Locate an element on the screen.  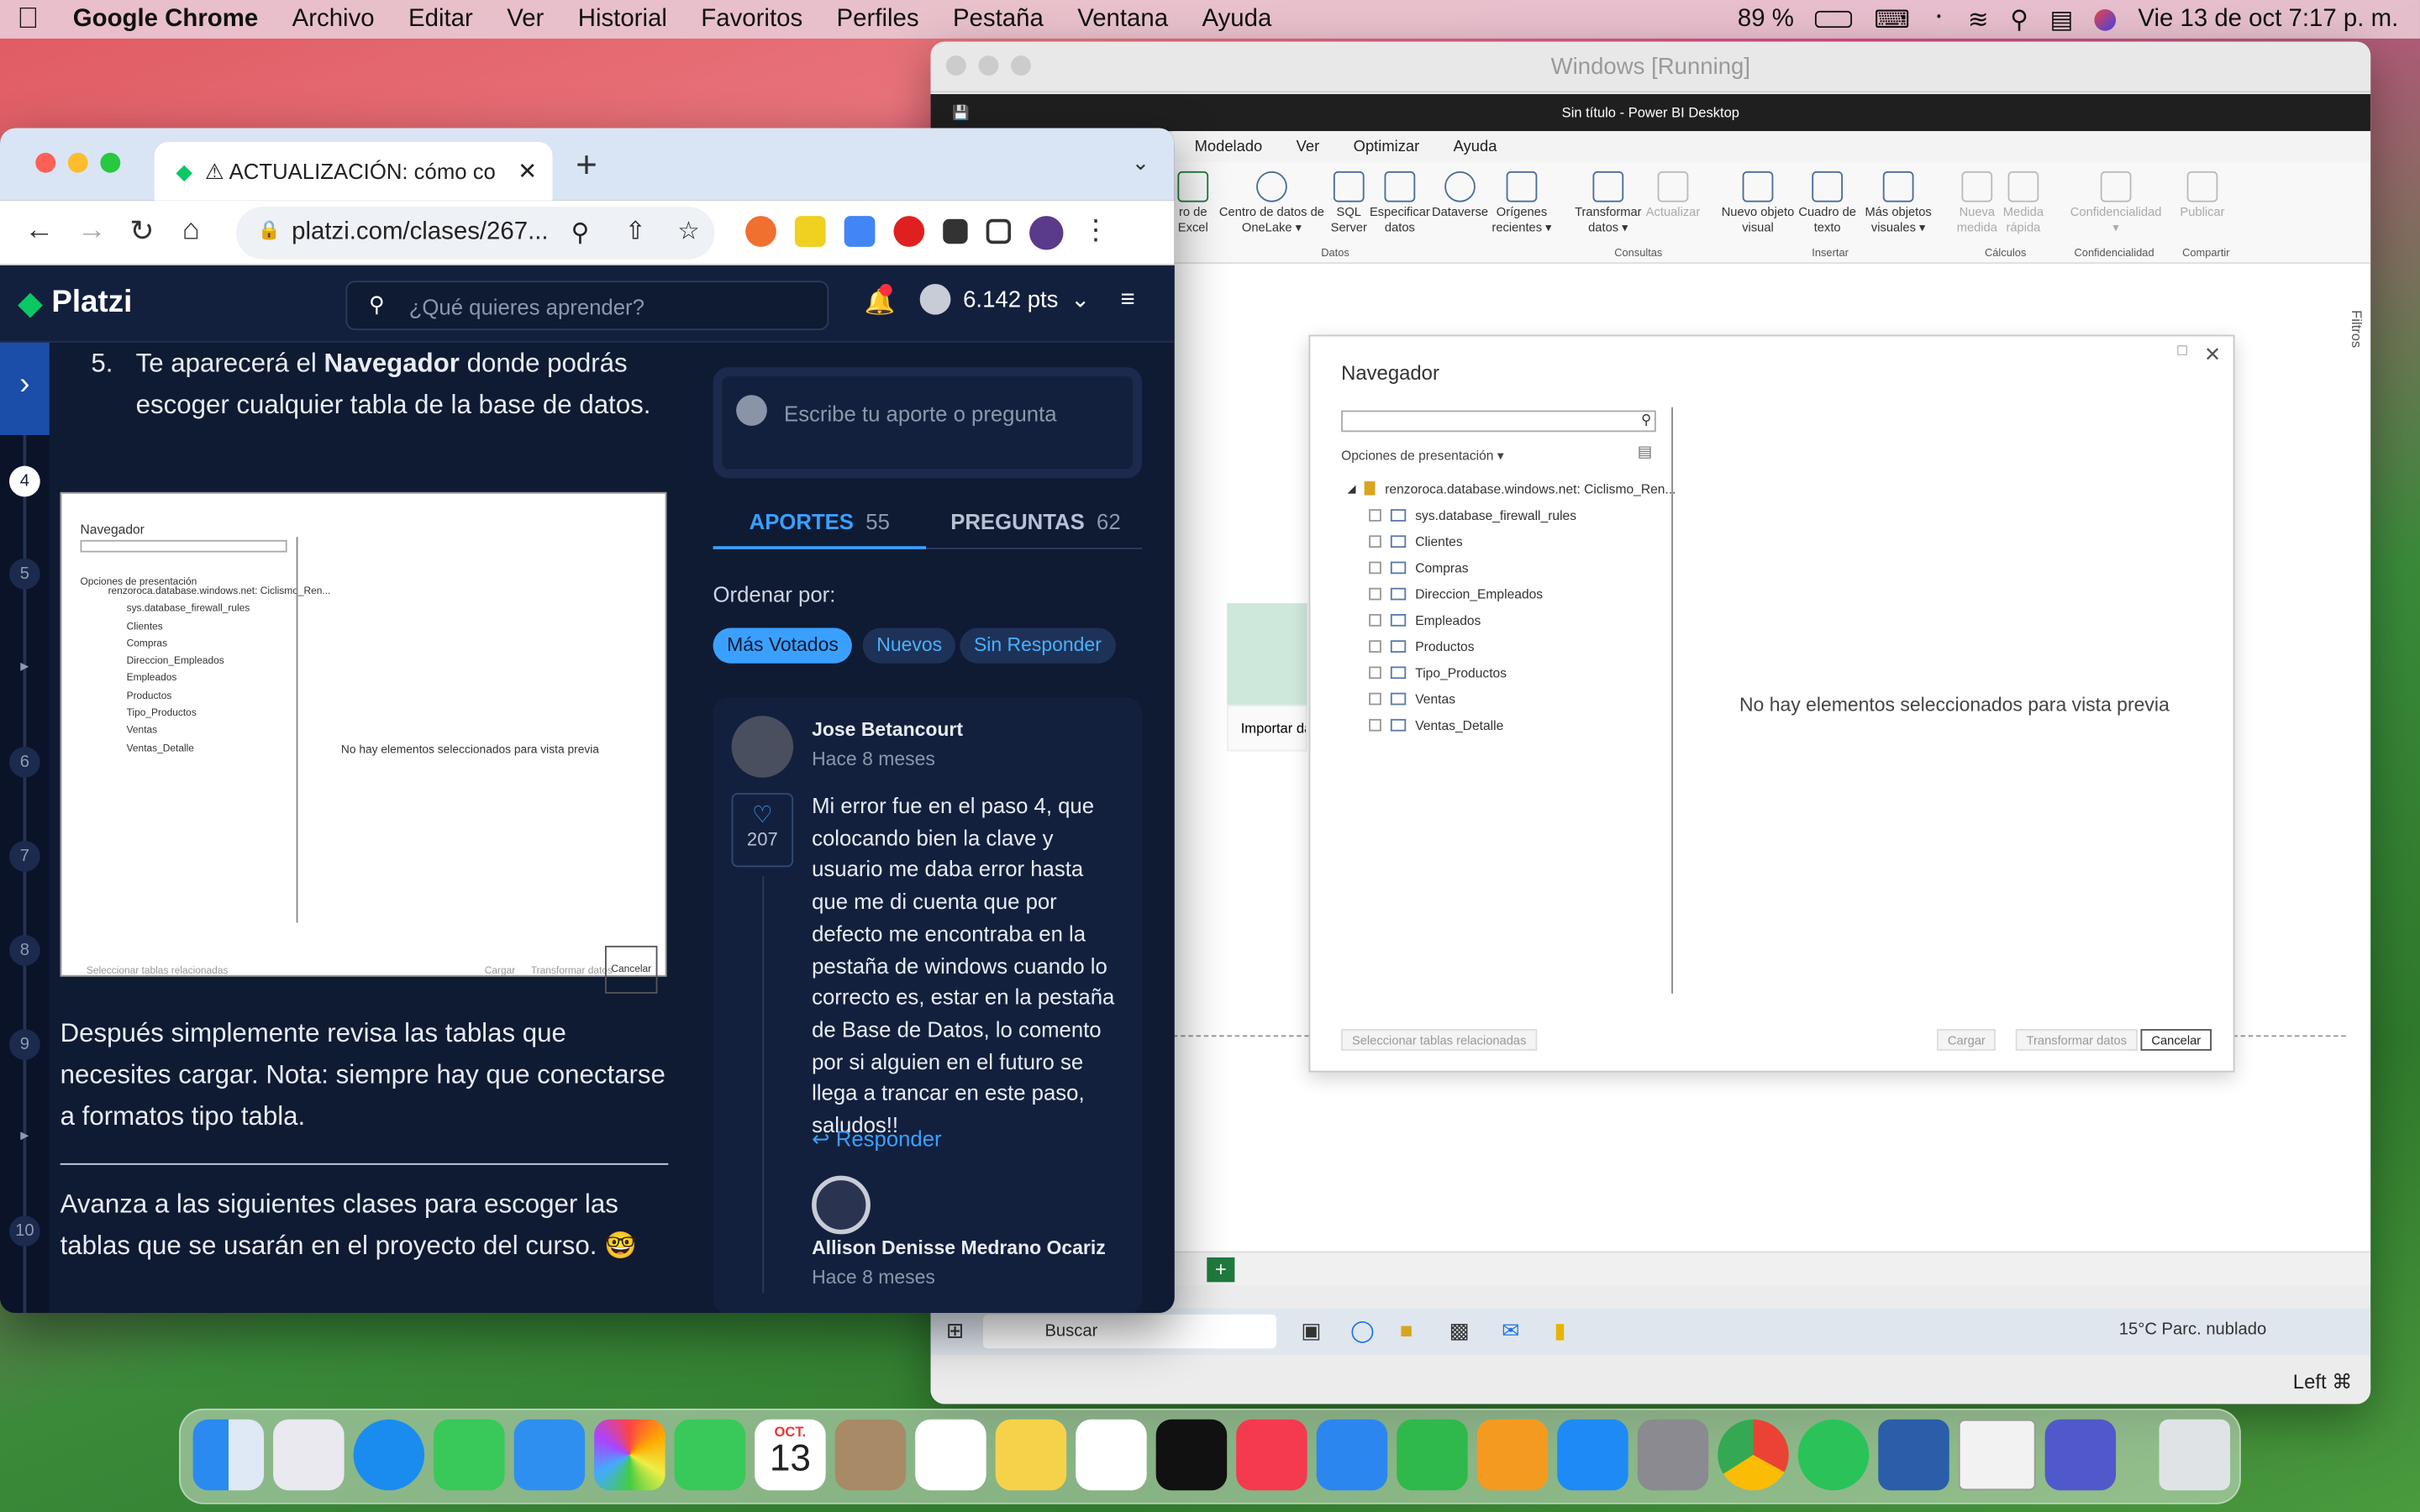
filter-unanswered: Sin Responder is located at coordinates (1038, 645).